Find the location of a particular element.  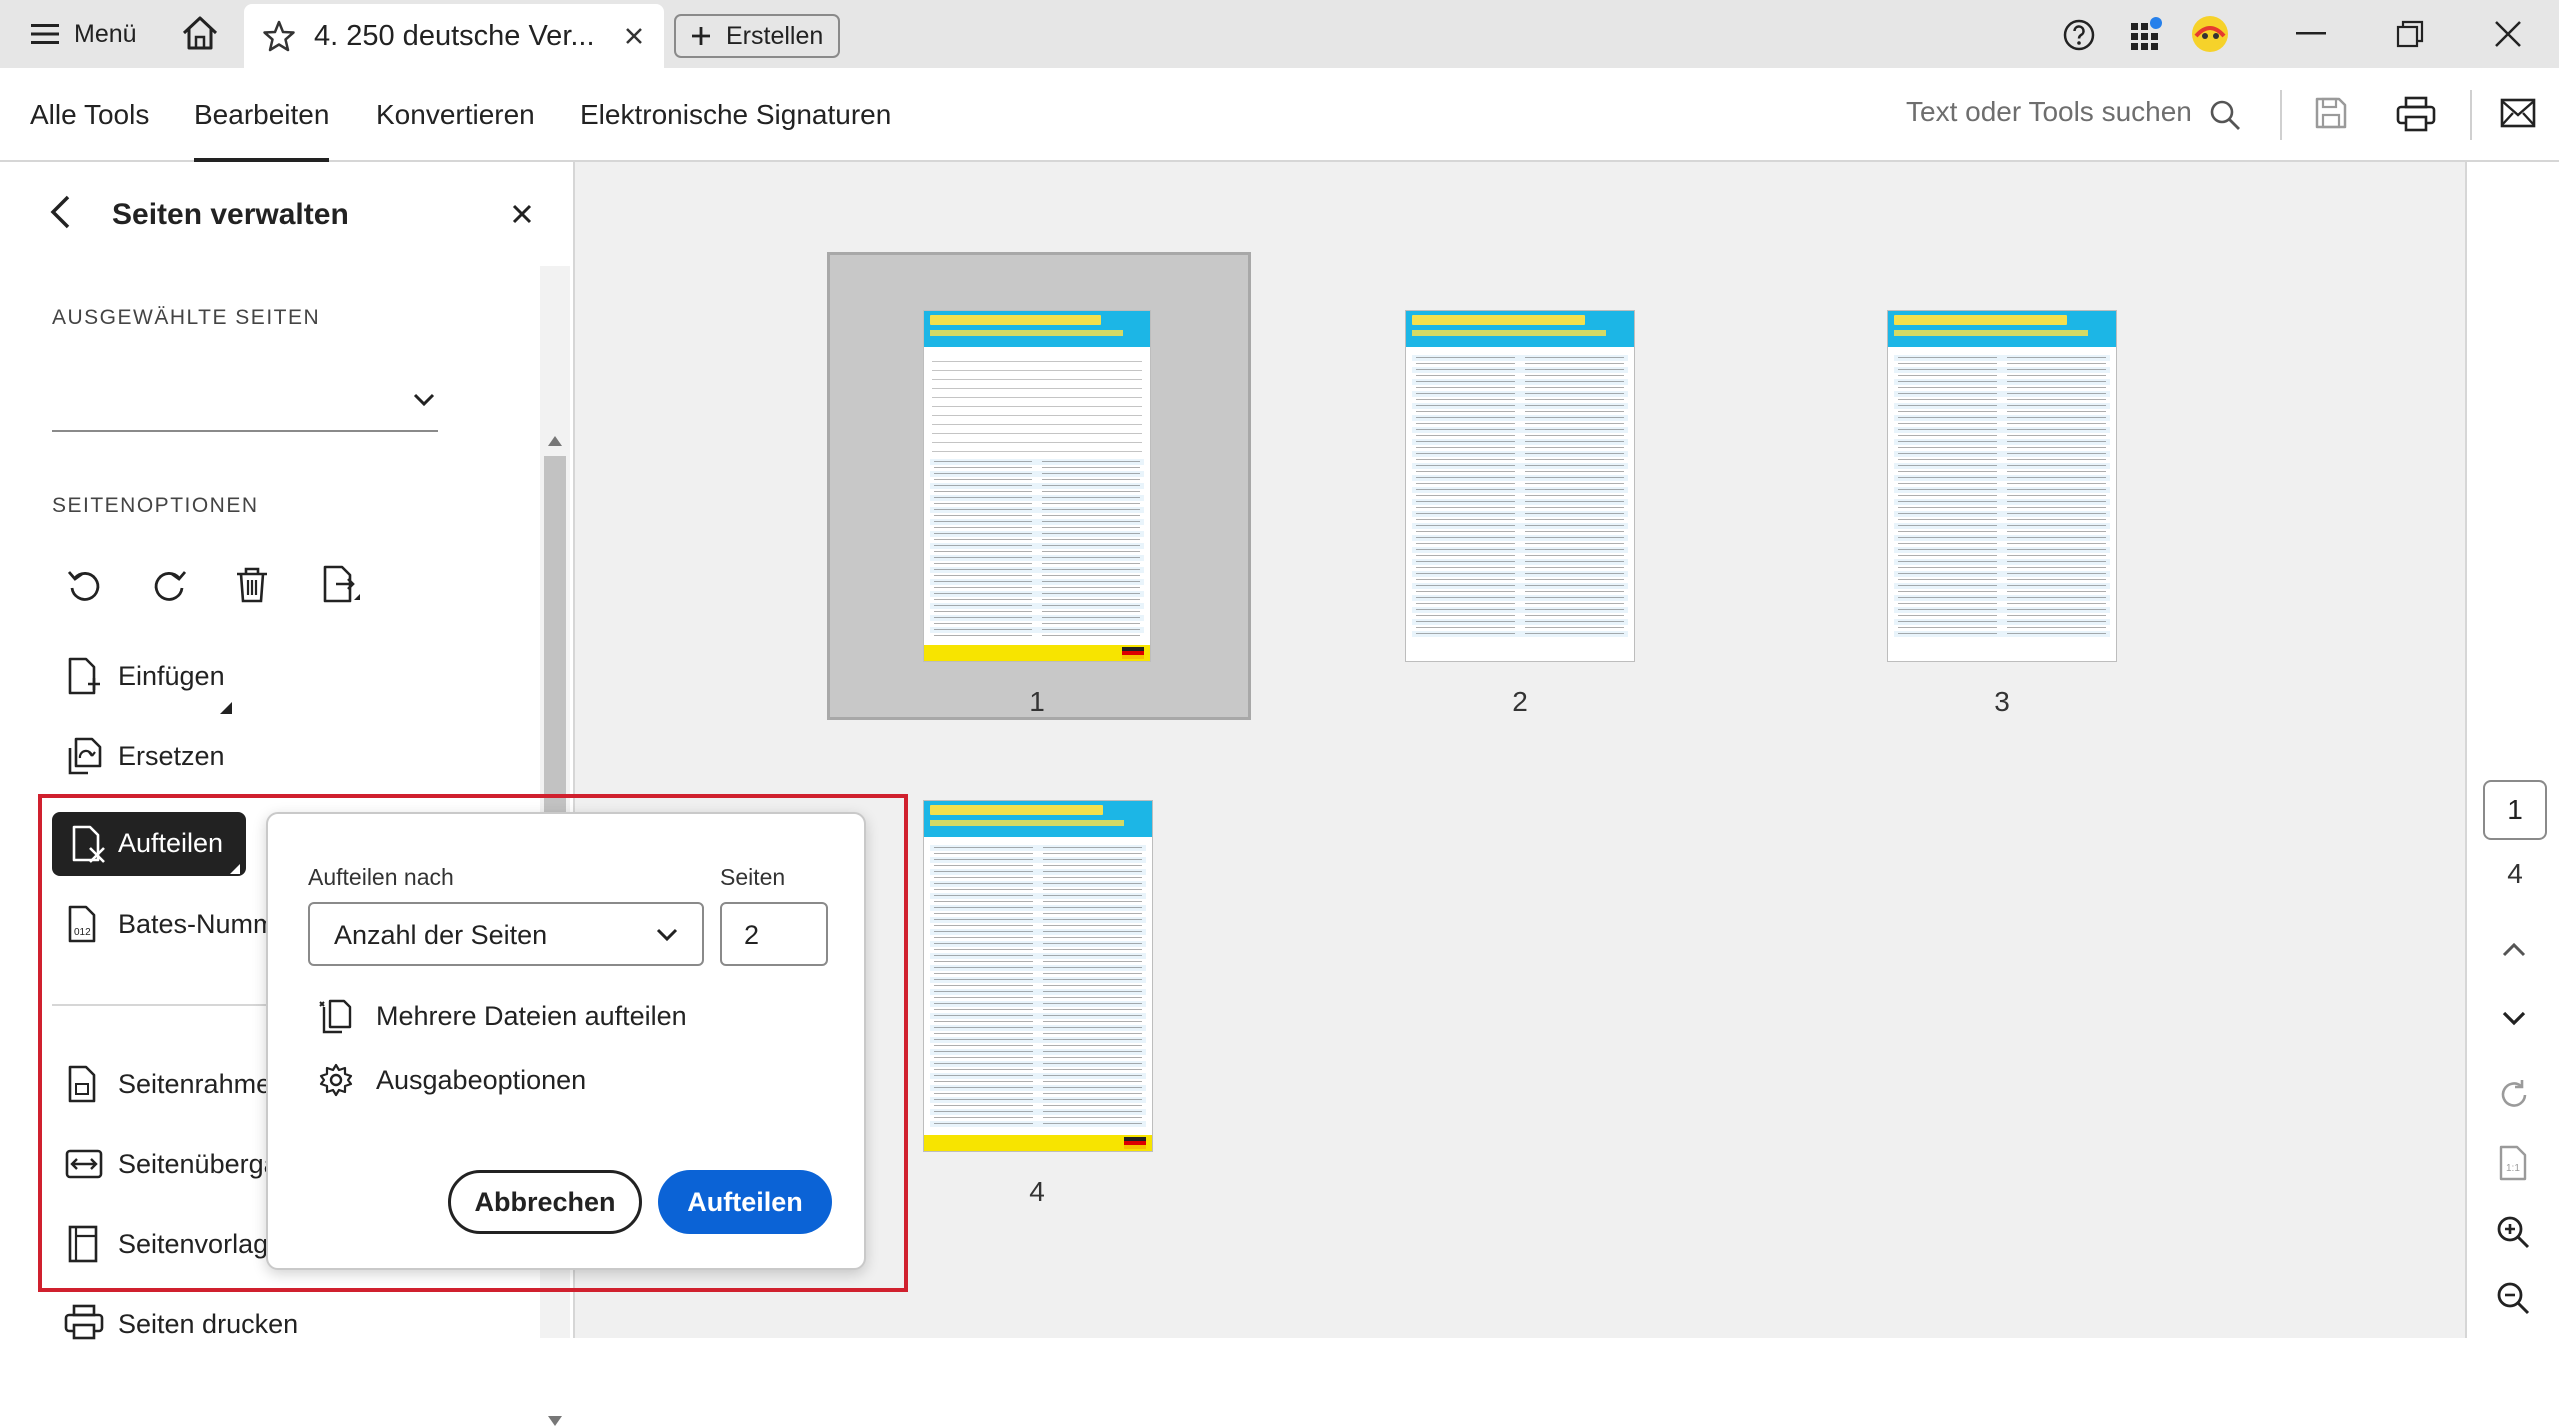

insert-button: Einfügen is located at coordinates (171, 676).